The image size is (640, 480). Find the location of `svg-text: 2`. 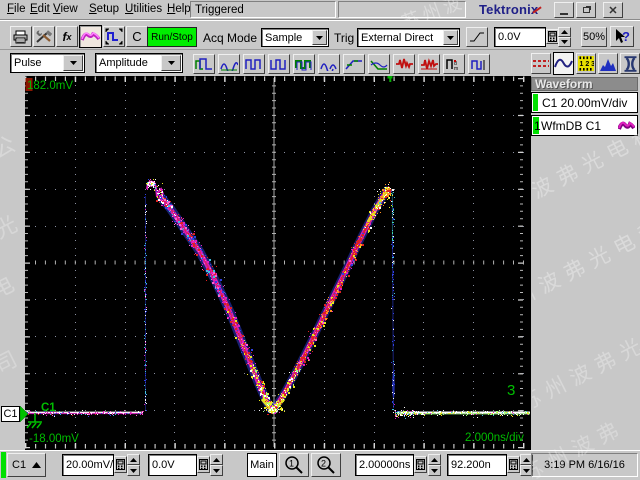

svg-text: 2 is located at coordinates (323, 464).